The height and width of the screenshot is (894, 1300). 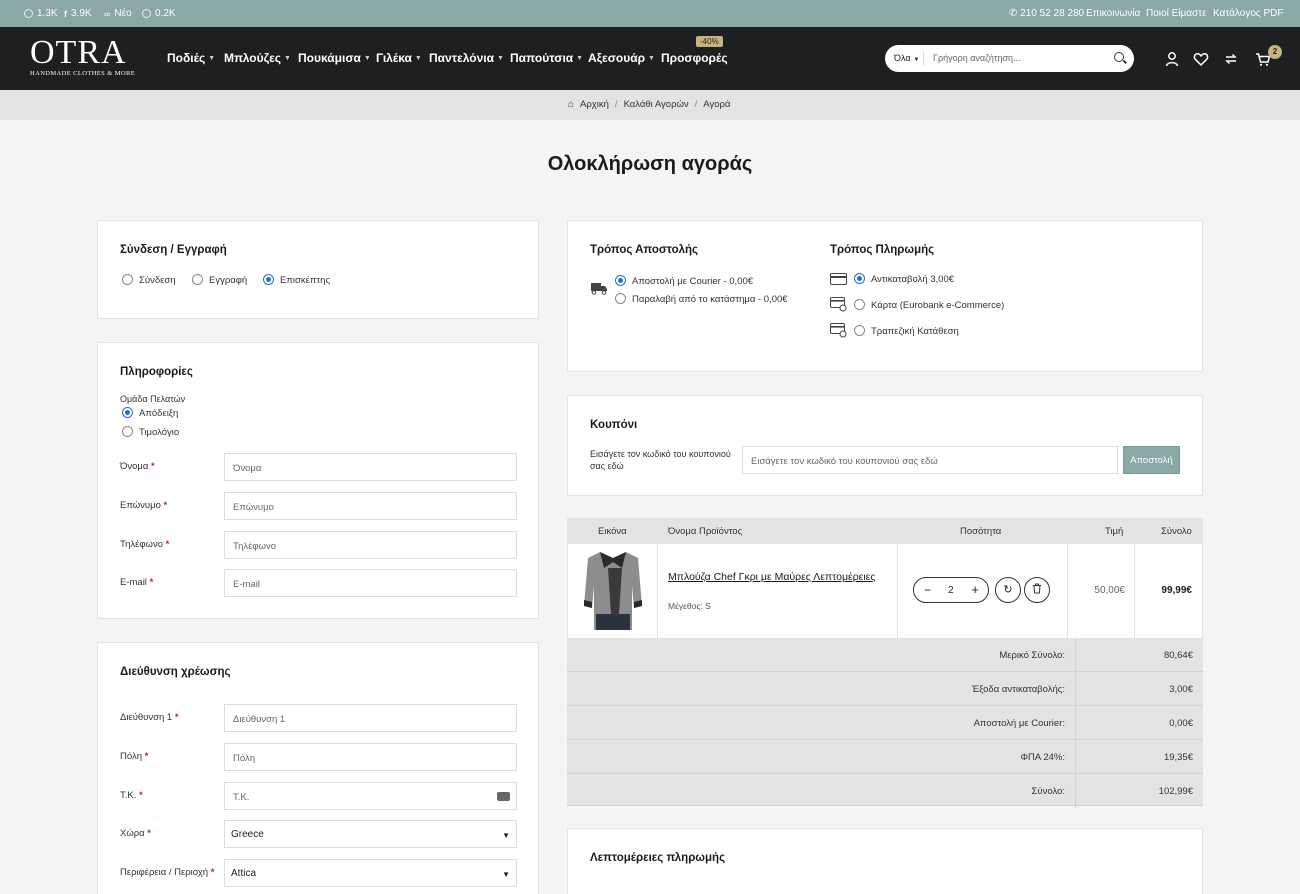 I want to click on breadcrumb: ⌂ Αρχική / Καλάθι Αγορών / Αγορά, so click(x=649, y=104).